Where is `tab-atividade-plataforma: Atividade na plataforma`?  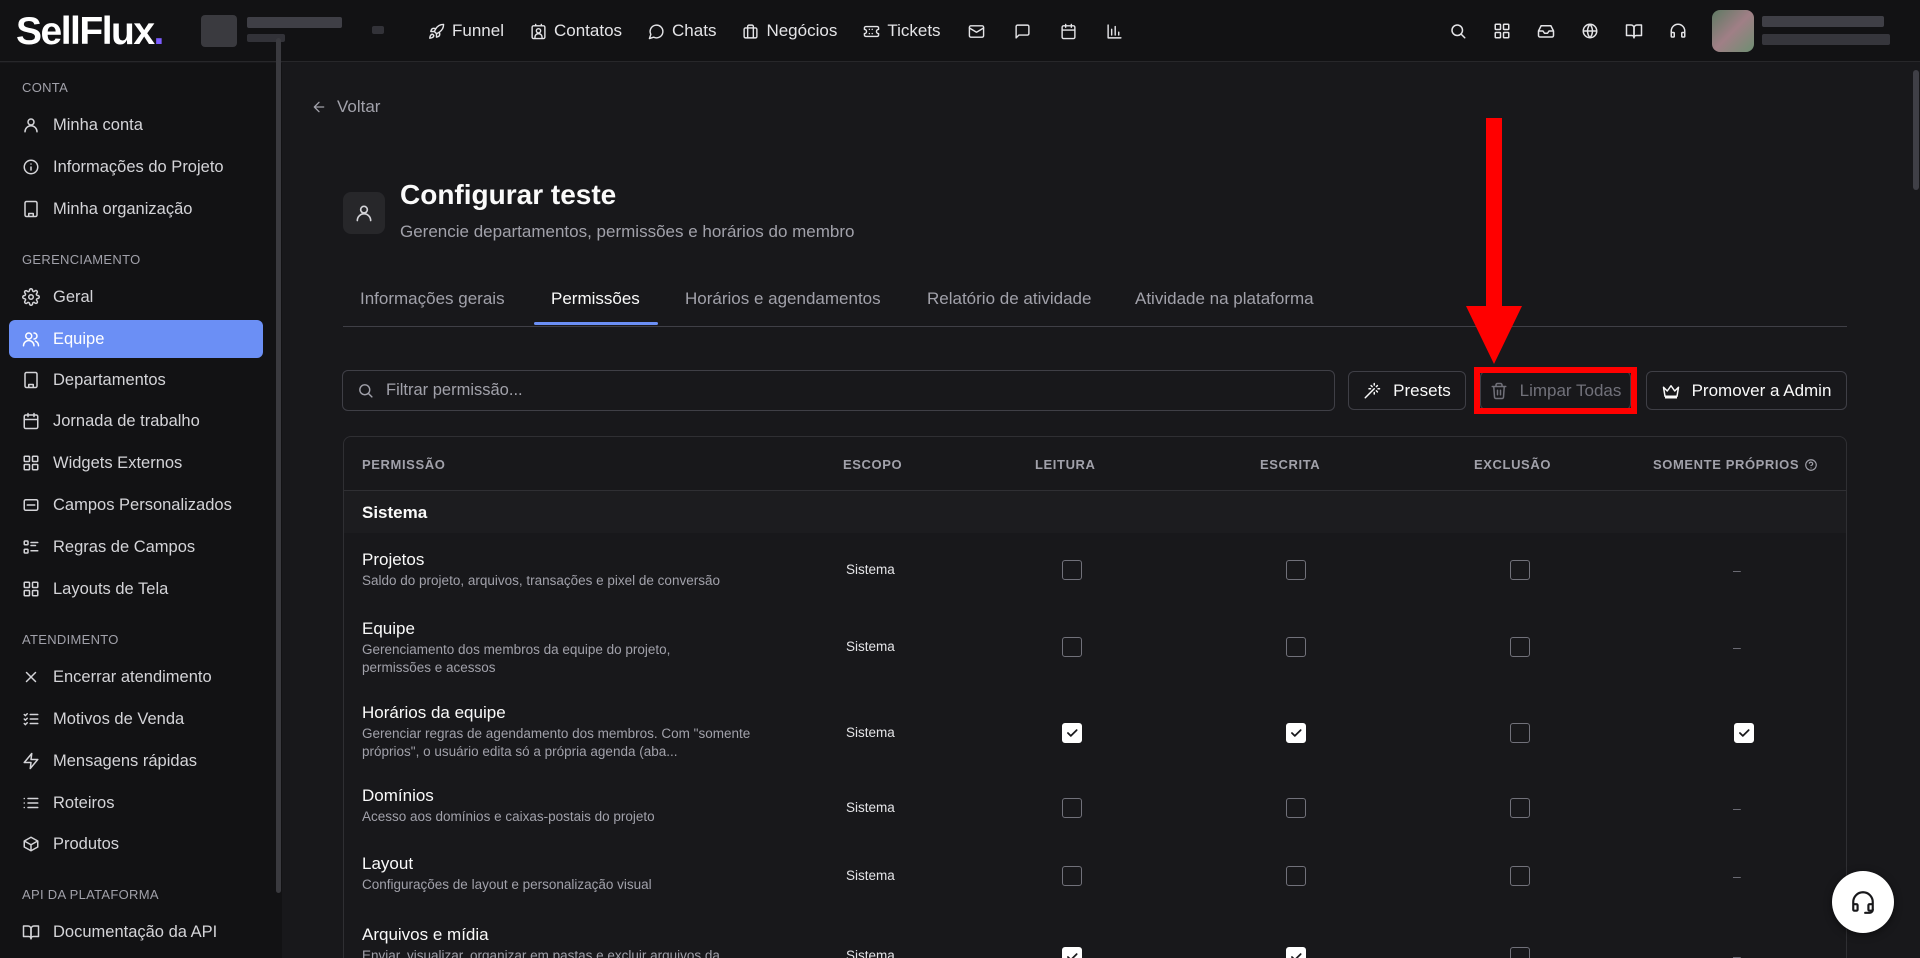
tab-atividade-plataforma: Atividade na plataforma is located at coordinates (1224, 299).